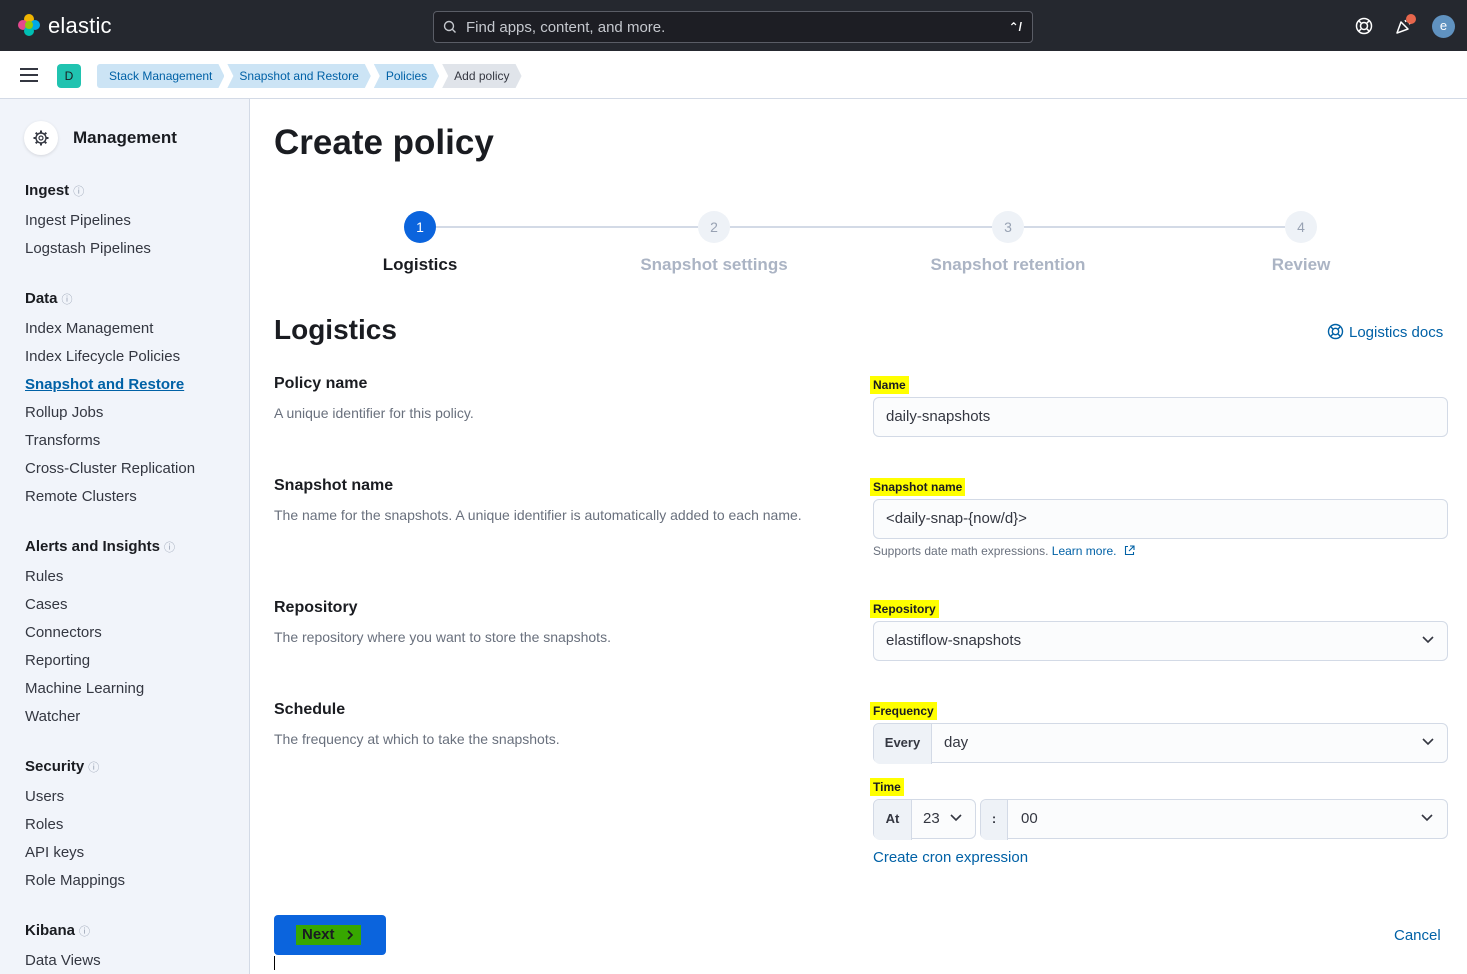 The width and height of the screenshot is (1467, 974). Describe the element at coordinates (50, 930) in the screenshot. I see `nav-group-label: Kibana` at that location.